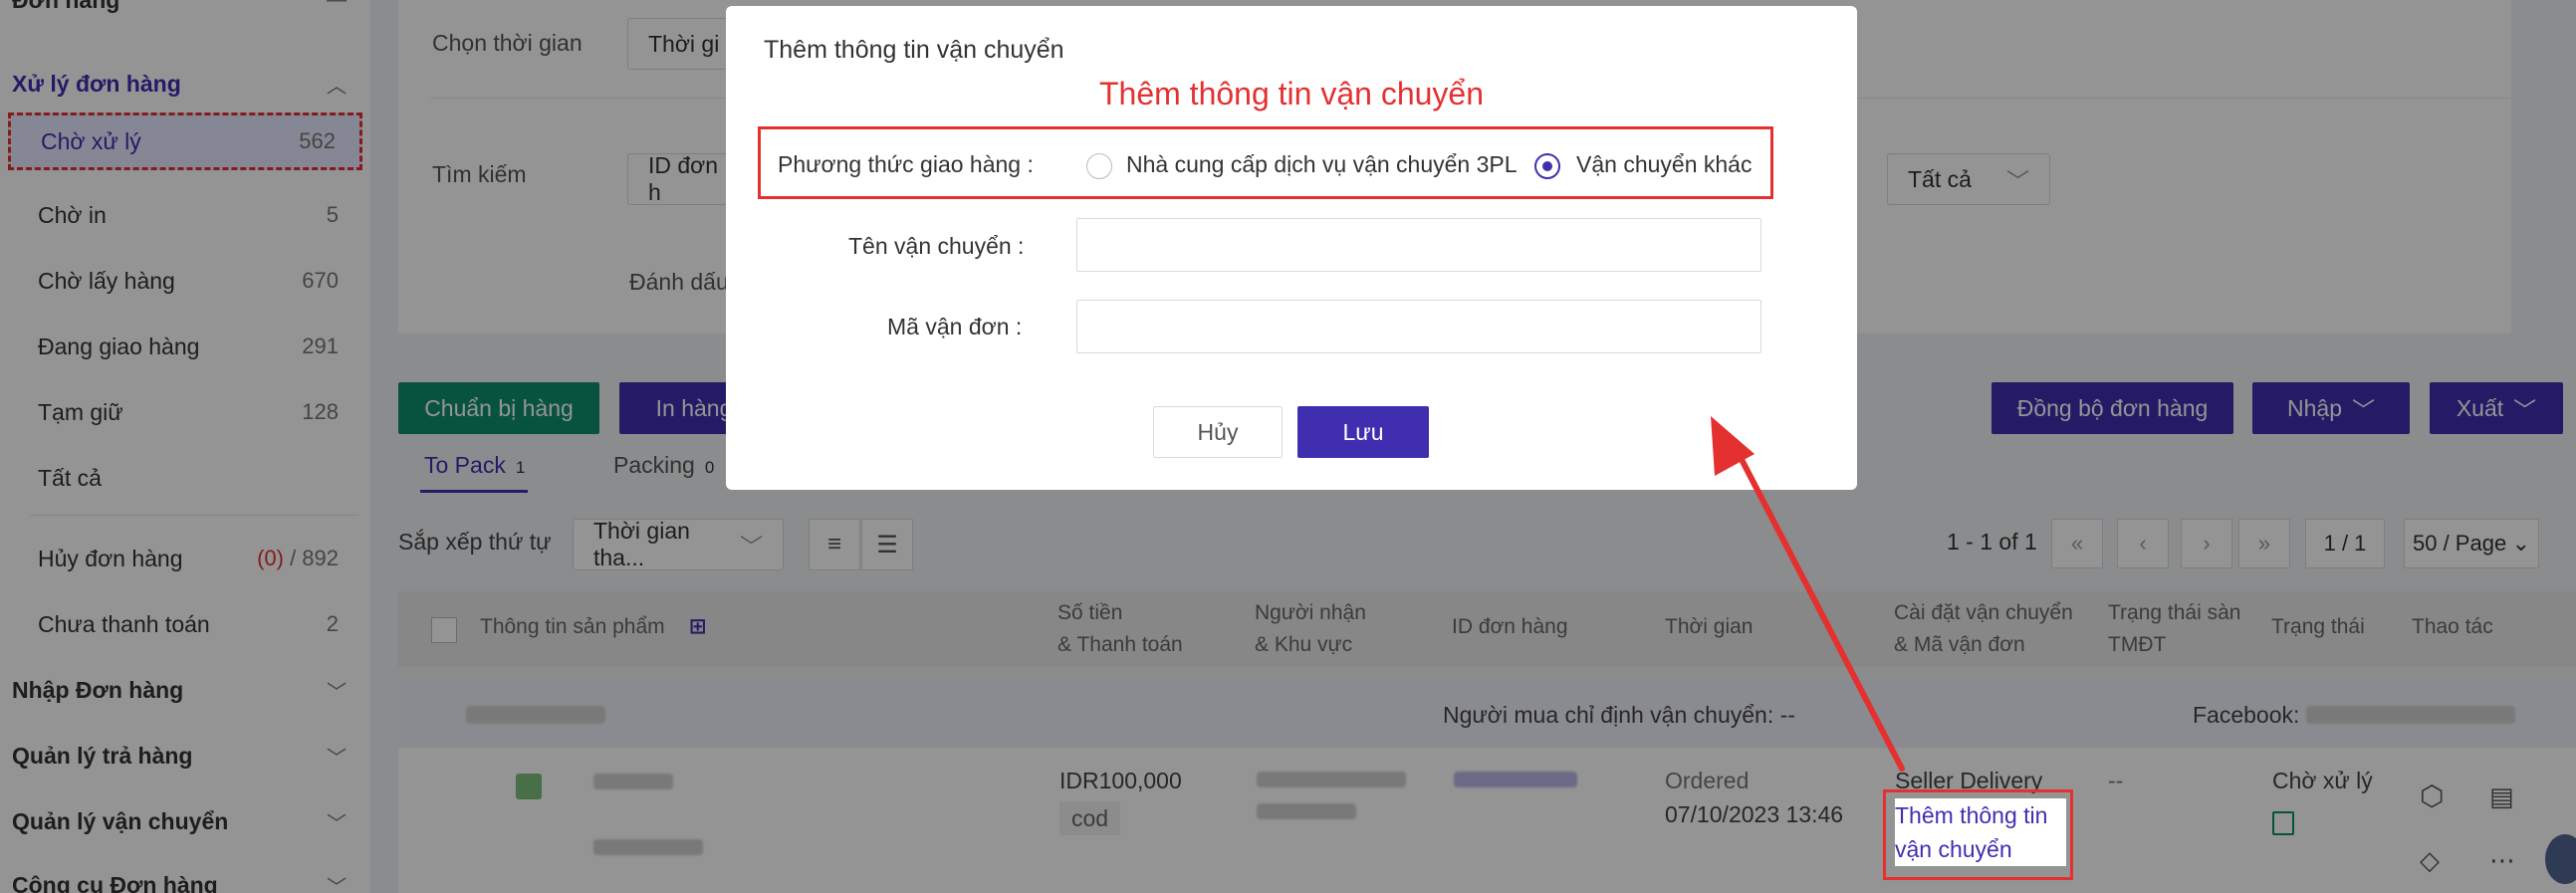 This screenshot has width=2576, height=893. I want to click on annotation-caption: Thêm thông tin vận chuyển, so click(1291, 94).